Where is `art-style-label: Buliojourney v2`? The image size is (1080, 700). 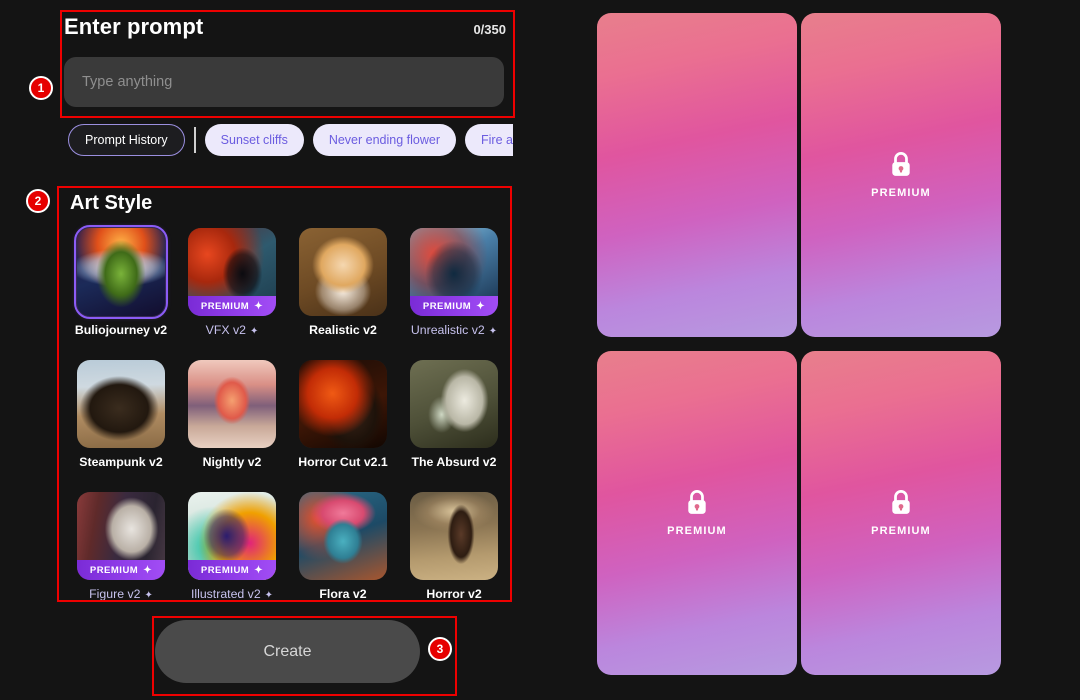
art-style-label: Buliojourney v2 is located at coordinates (121, 330).